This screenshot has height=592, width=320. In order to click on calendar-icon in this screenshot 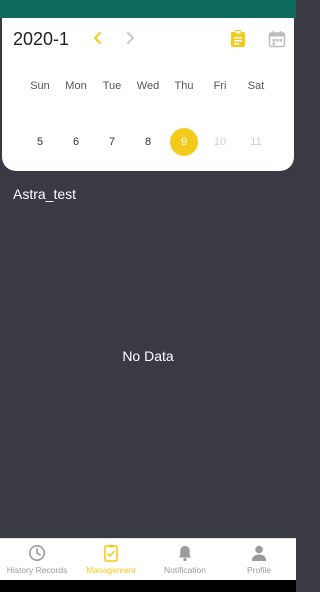, I will do `click(277, 39)`.